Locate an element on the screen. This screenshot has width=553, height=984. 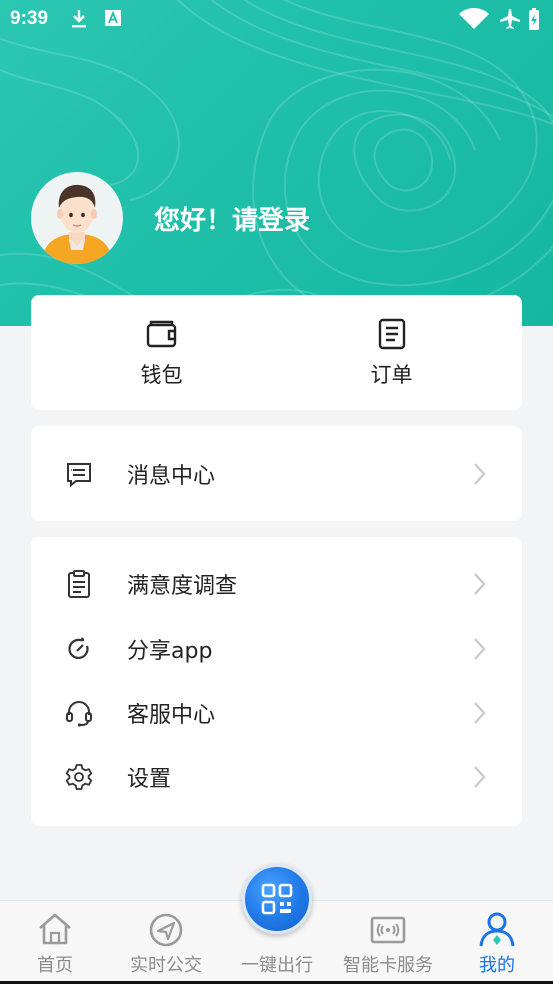
wifi-icon is located at coordinates (474, 18).